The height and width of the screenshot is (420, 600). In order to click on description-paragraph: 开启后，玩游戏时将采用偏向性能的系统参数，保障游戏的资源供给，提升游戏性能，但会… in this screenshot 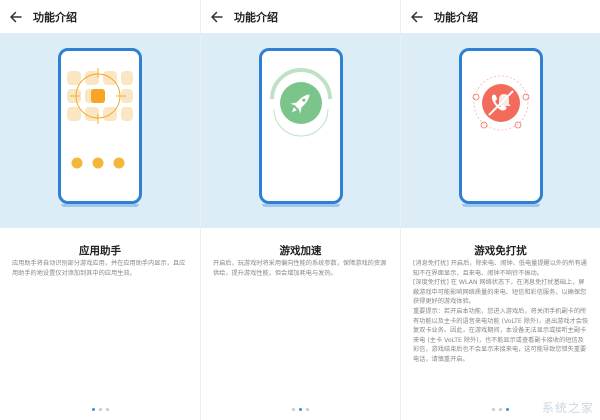, I will do `click(300, 268)`.